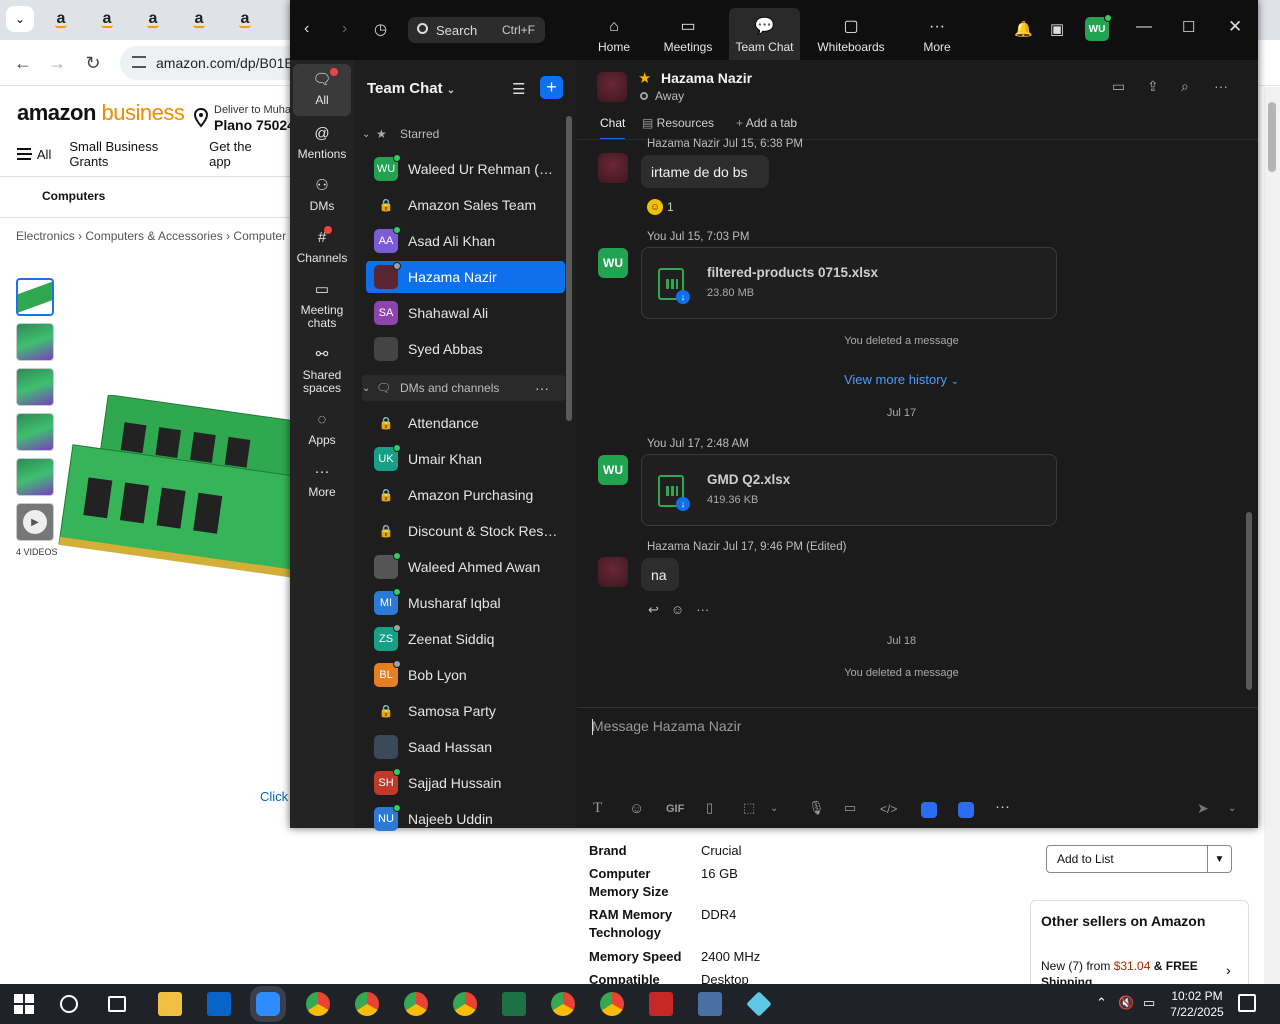 This screenshot has height=1024, width=1280. I want to click on search-input: Search Ctrl+F, so click(476, 30).